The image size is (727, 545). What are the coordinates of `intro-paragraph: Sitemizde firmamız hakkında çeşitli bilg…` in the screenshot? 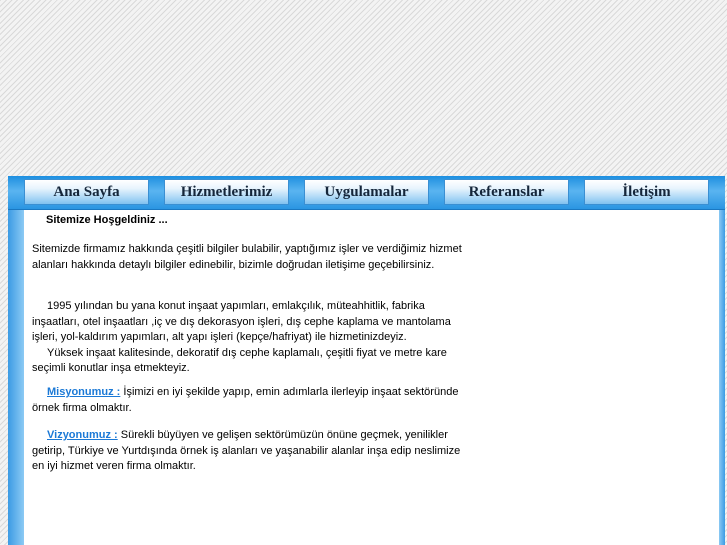 It's located at (247, 257).